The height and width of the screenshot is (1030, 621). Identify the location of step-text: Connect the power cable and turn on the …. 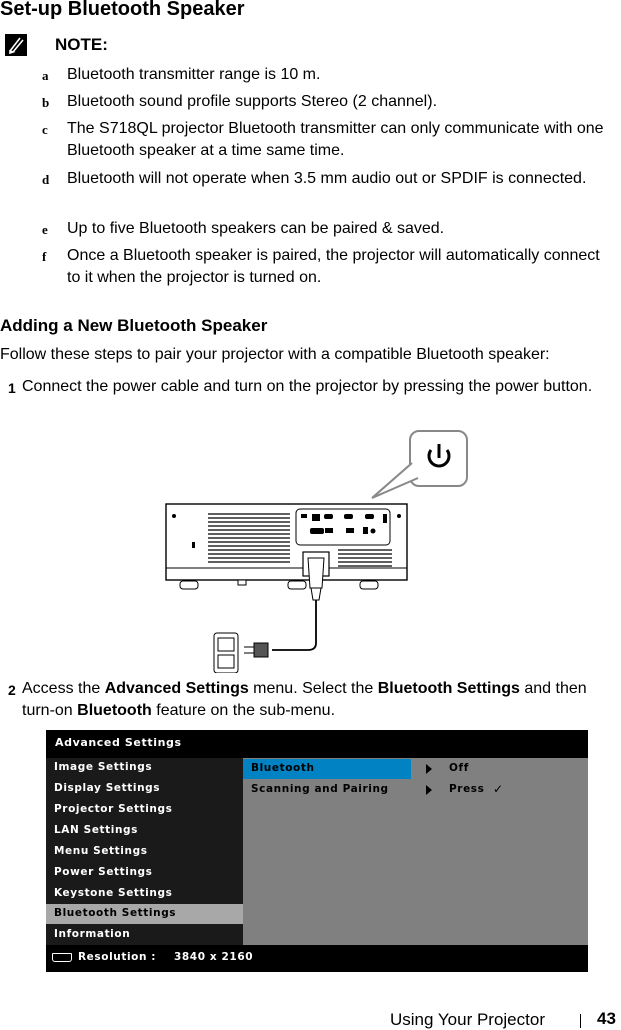
(307, 386).